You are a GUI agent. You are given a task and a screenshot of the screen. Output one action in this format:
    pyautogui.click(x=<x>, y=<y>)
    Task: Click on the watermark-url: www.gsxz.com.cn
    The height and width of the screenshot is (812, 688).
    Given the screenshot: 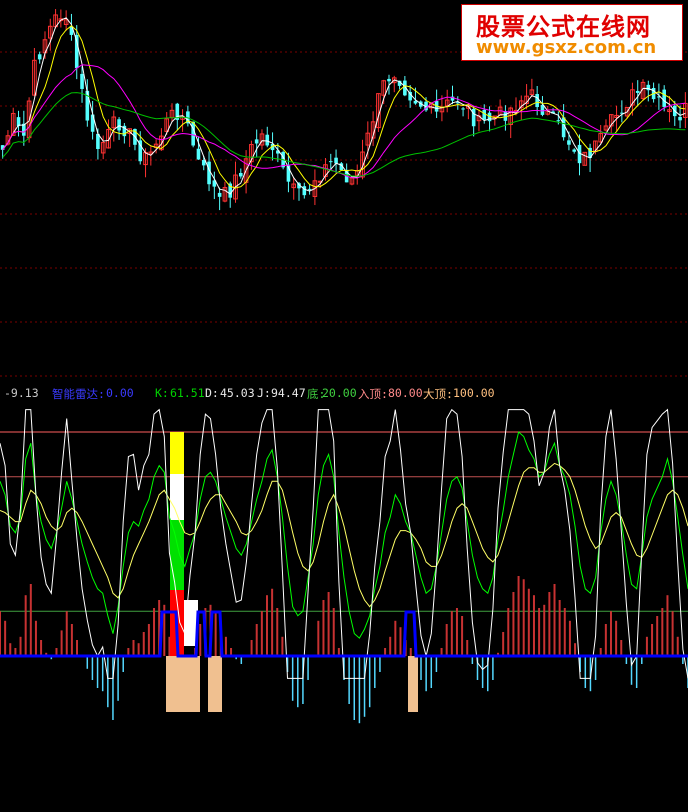 What is the action you would take?
    pyautogui.click(x=566, y=47)
    